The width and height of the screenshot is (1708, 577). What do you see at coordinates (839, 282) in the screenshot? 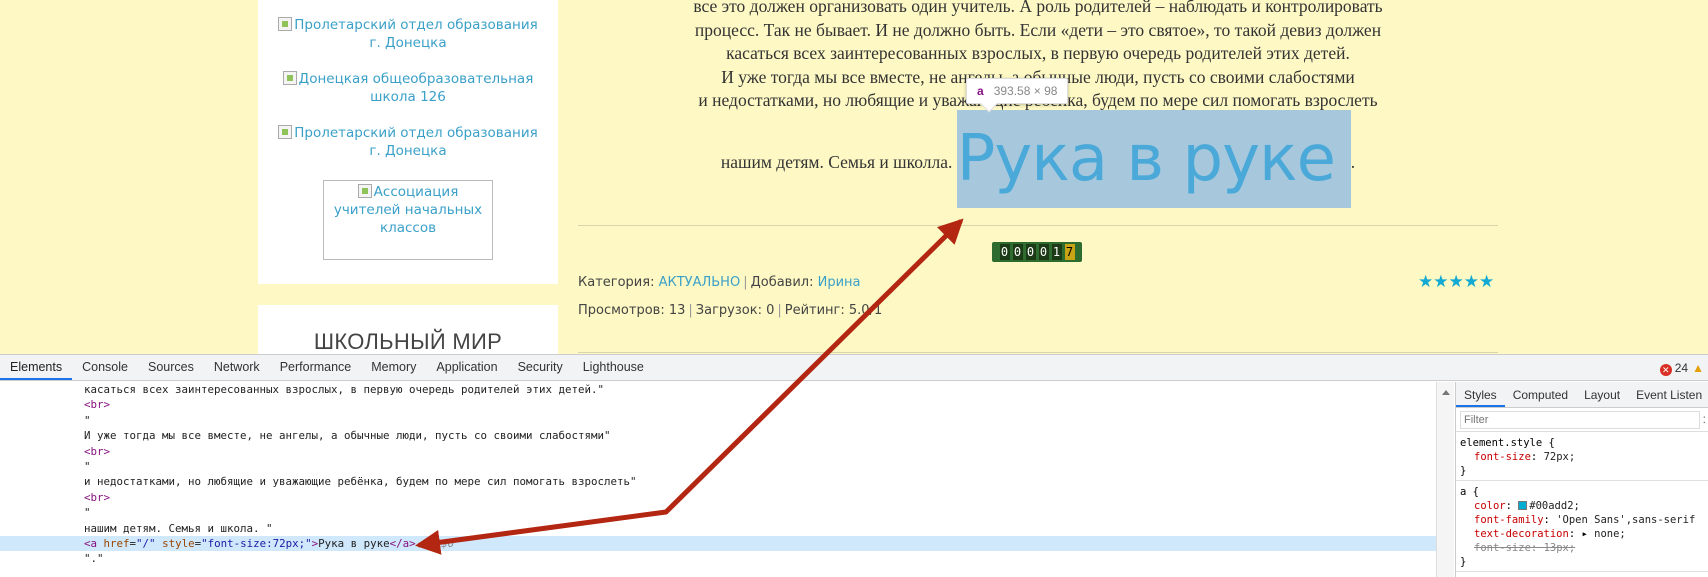
I see `author-link: Ирина` at bounding box center [839, 282].